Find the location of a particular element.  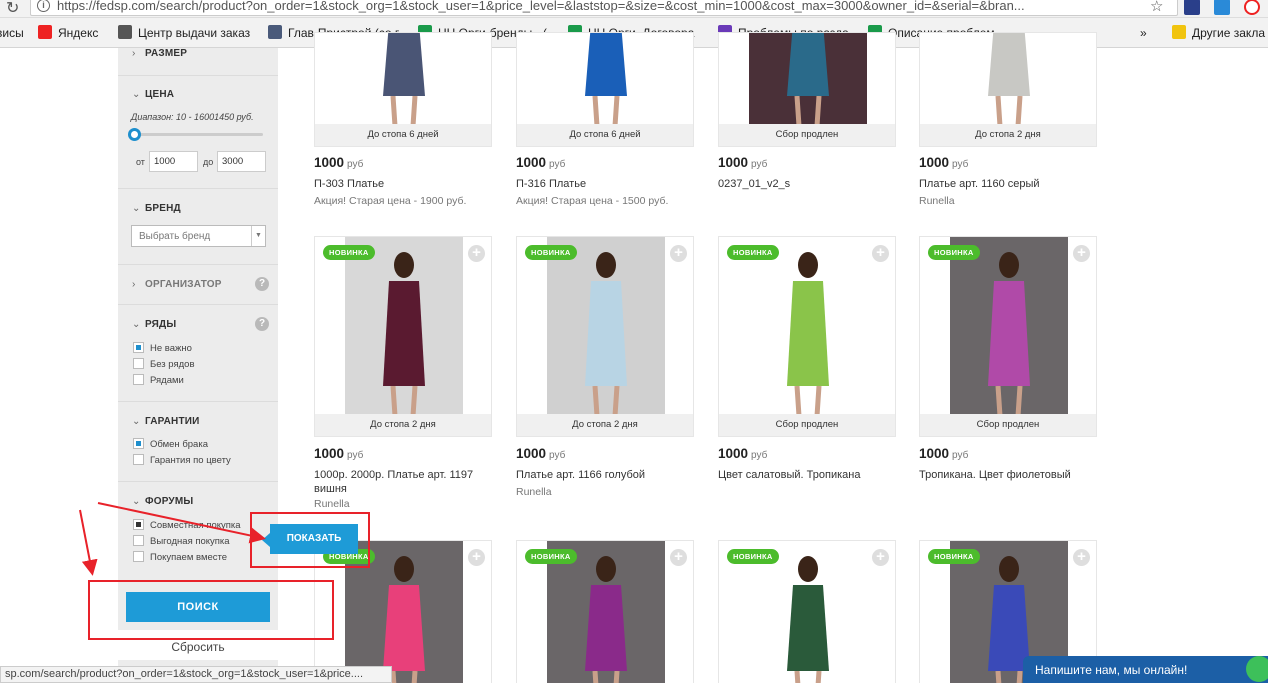

product-card: Сбор продлен is located at coordinates (807, 89).